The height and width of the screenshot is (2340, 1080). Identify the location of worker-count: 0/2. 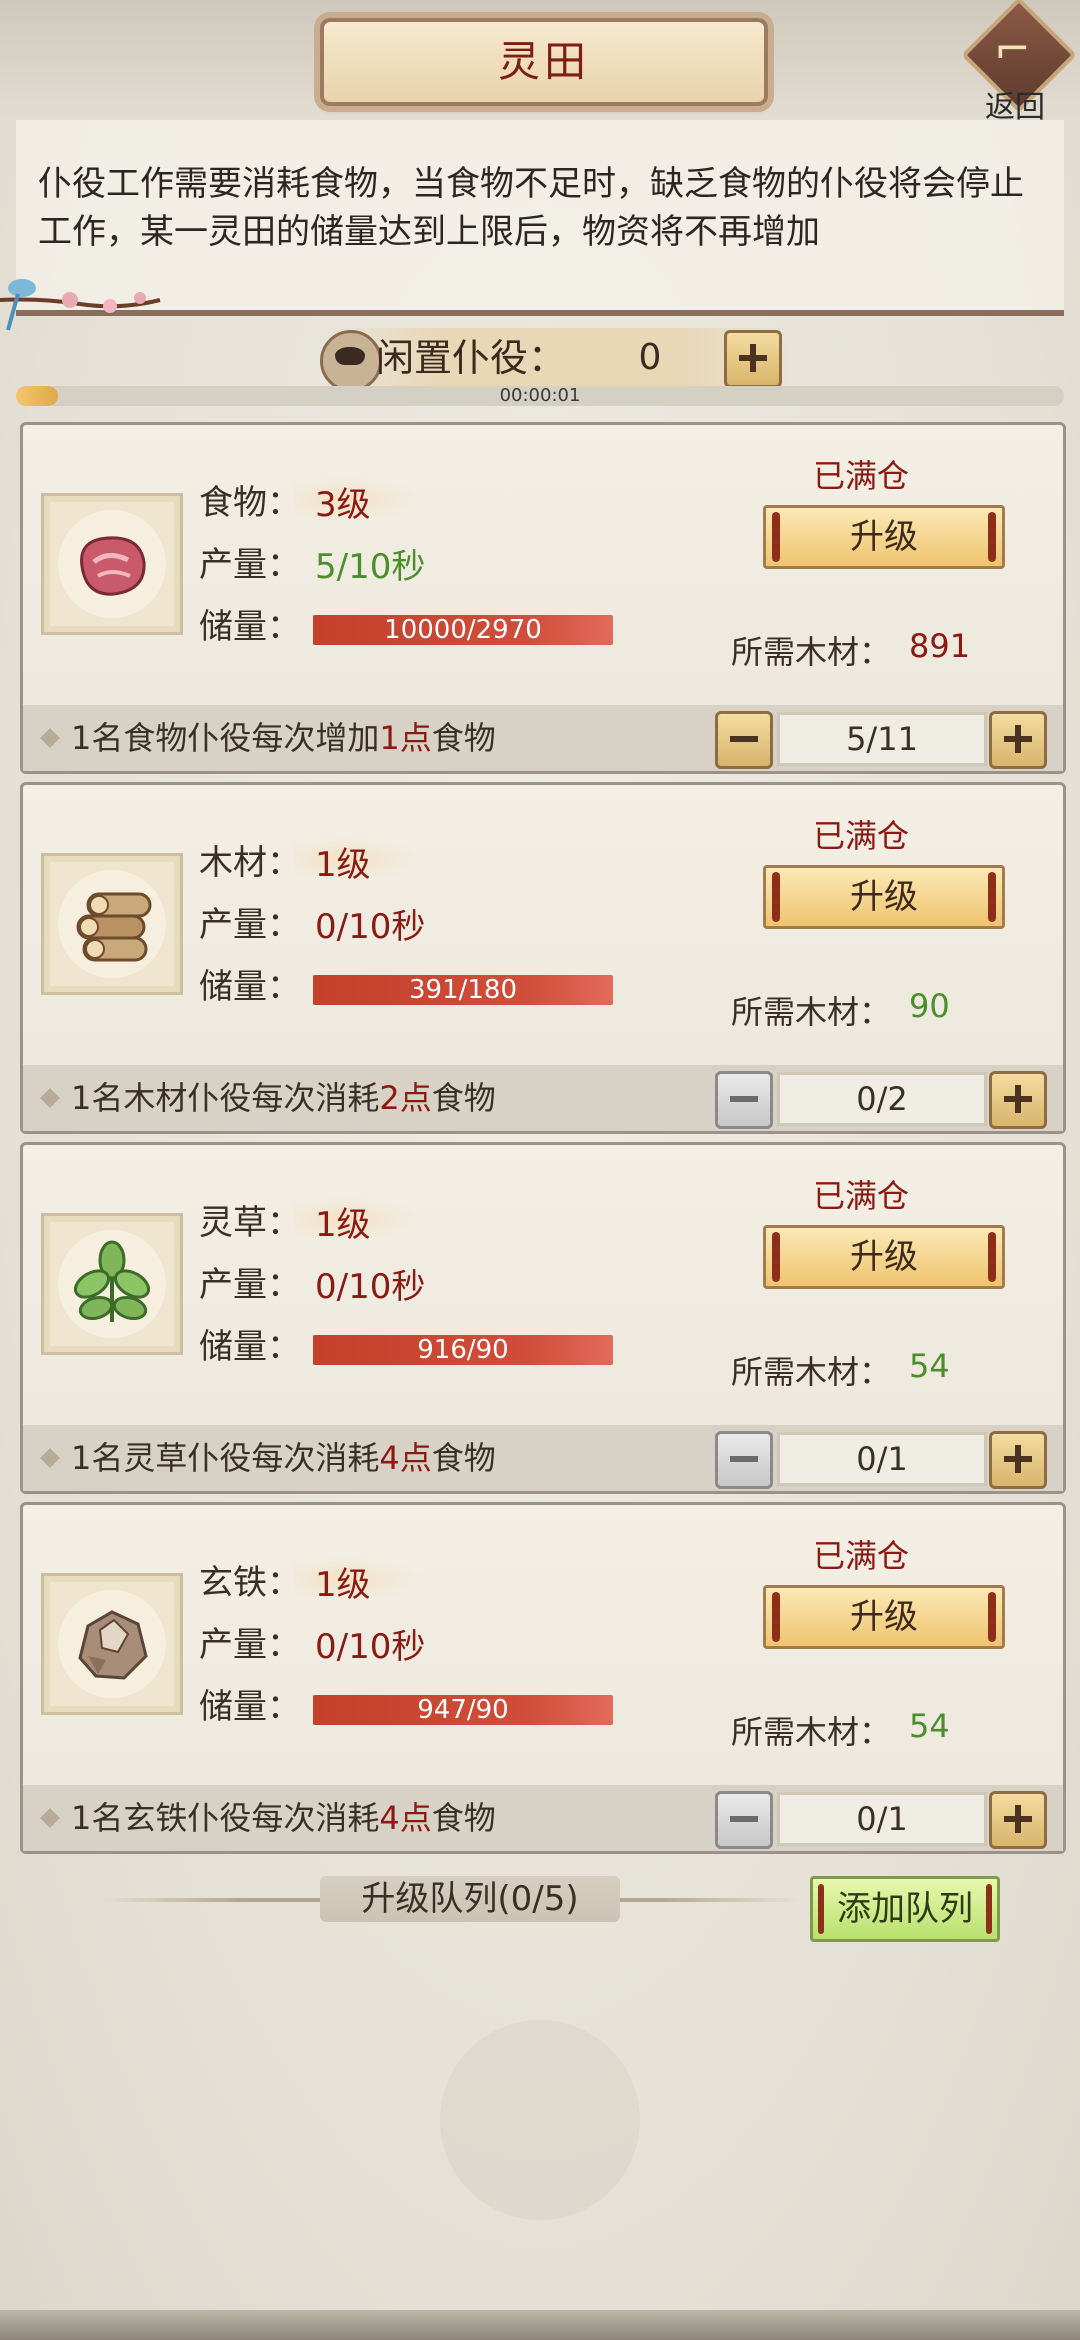
(882, 1099).